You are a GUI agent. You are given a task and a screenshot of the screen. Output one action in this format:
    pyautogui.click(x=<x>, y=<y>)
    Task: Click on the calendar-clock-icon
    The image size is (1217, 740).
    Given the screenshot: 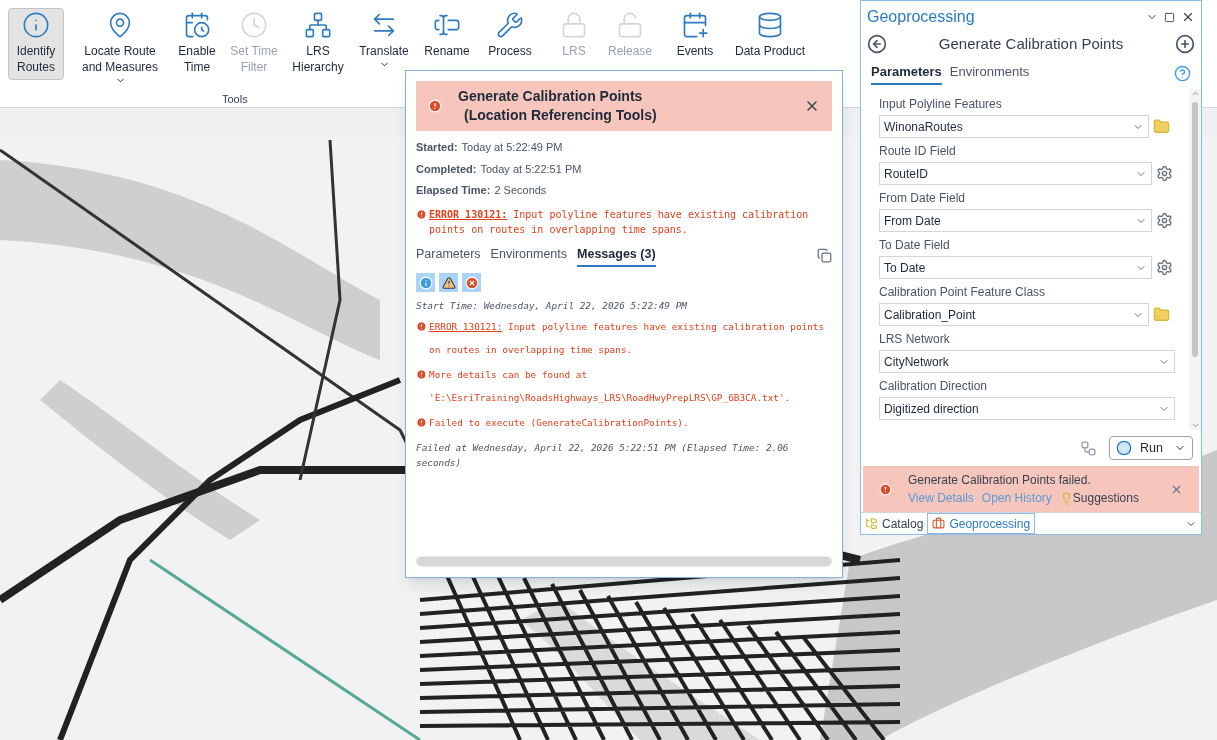 What is the action you would take?
    pyautogui.click(x=197, y=25)
    